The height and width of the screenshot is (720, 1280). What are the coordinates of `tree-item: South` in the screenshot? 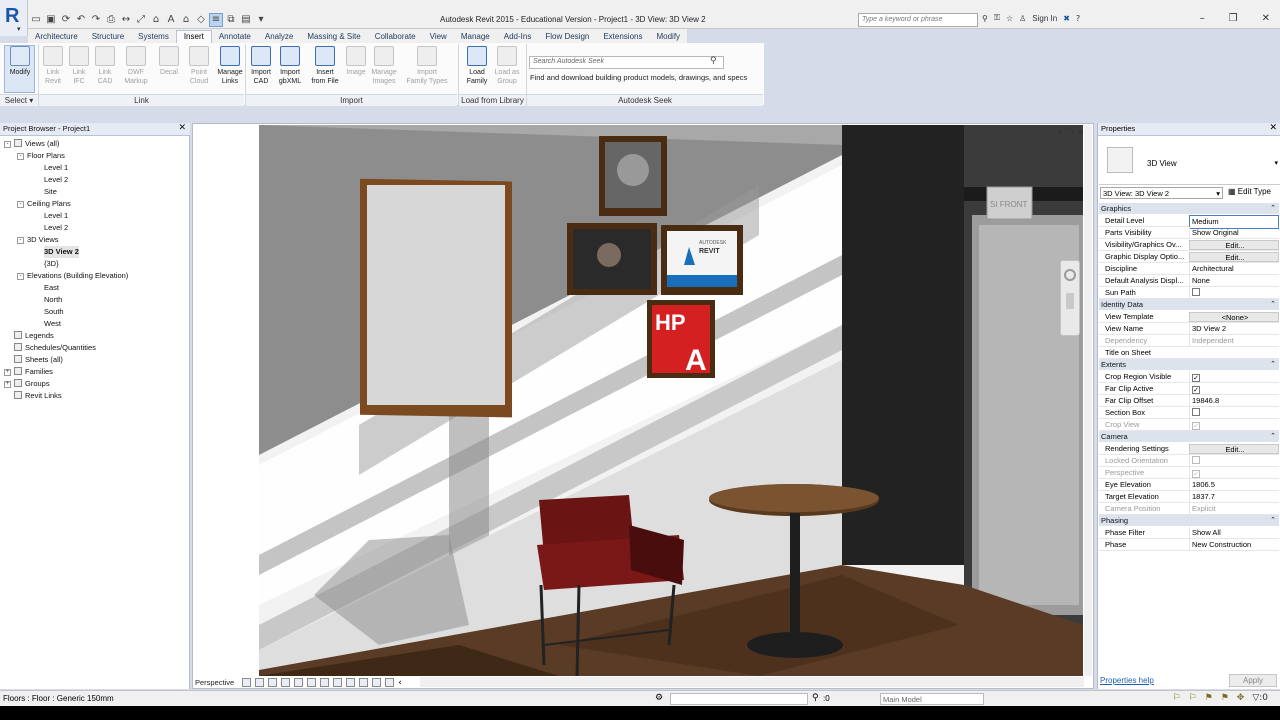 It's located at (54, 312).